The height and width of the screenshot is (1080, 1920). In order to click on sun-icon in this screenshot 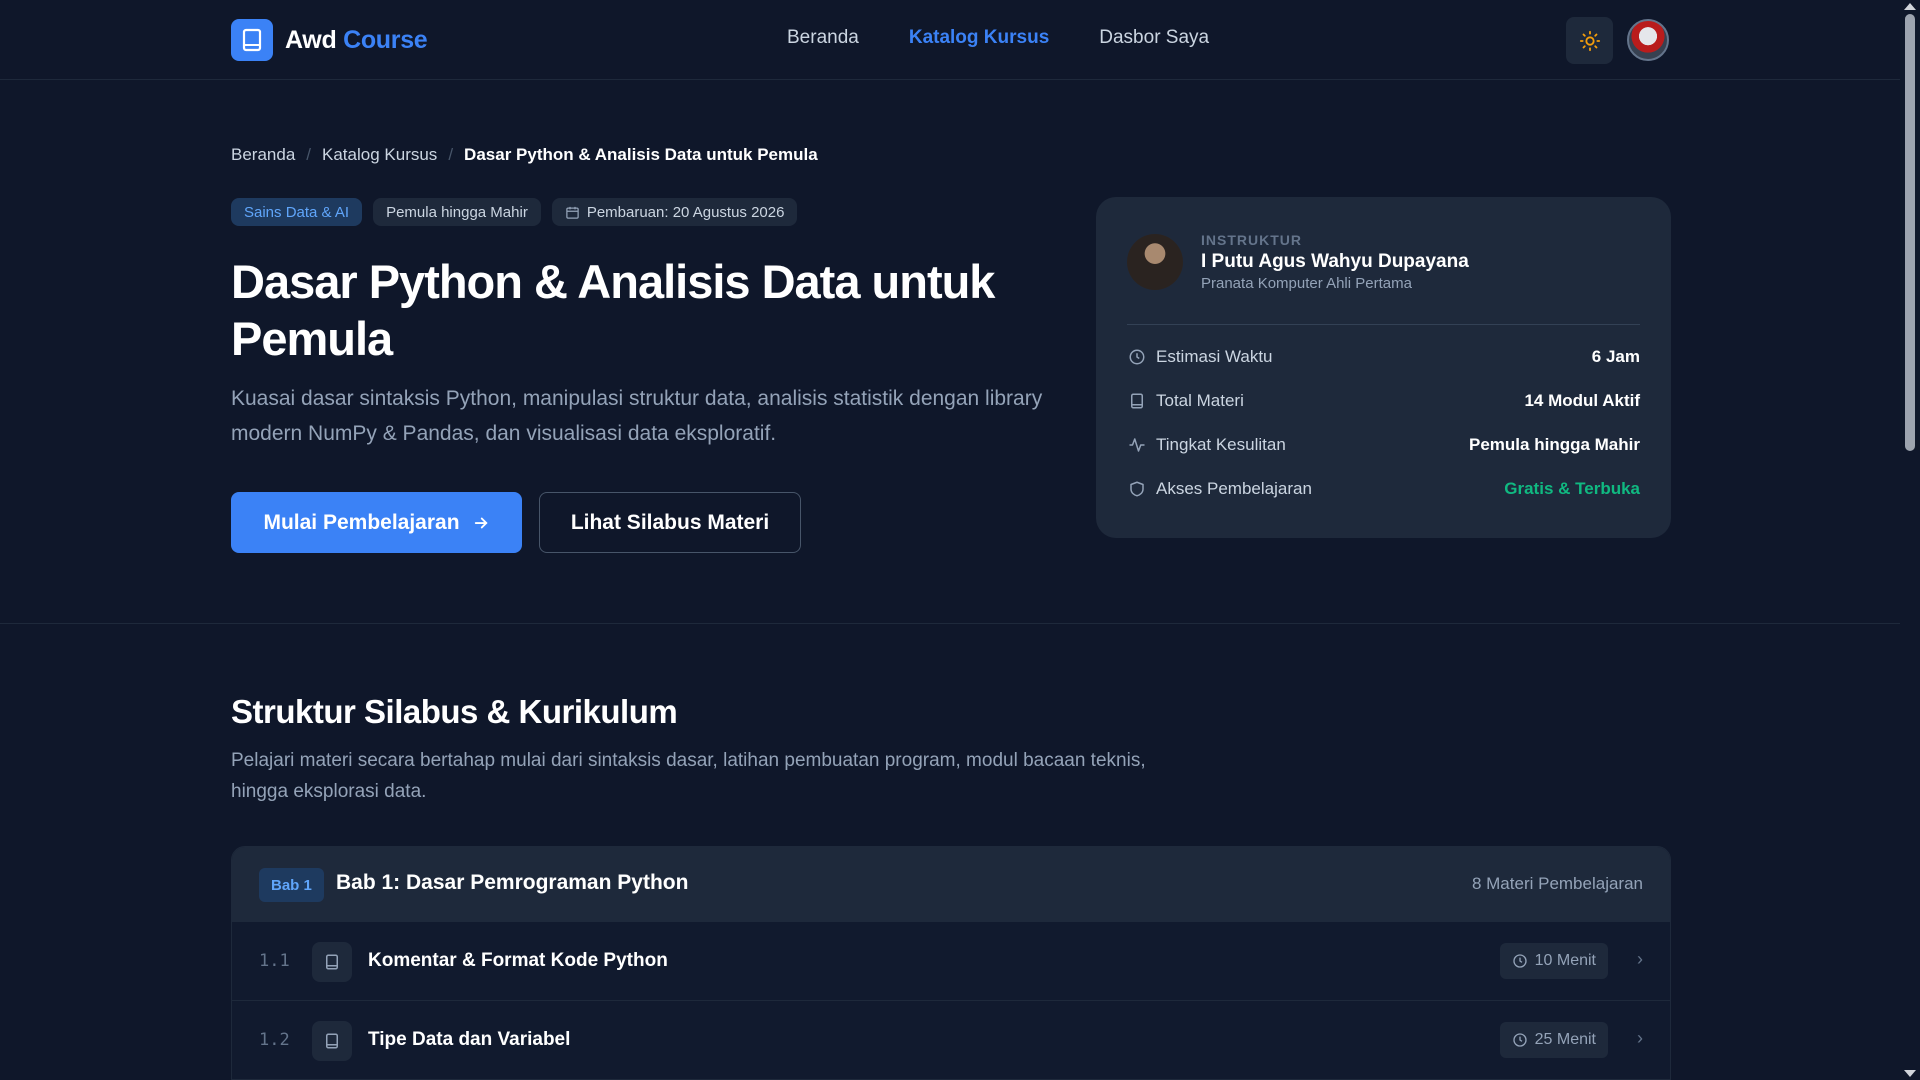, I will do `click(1589, 40)`.